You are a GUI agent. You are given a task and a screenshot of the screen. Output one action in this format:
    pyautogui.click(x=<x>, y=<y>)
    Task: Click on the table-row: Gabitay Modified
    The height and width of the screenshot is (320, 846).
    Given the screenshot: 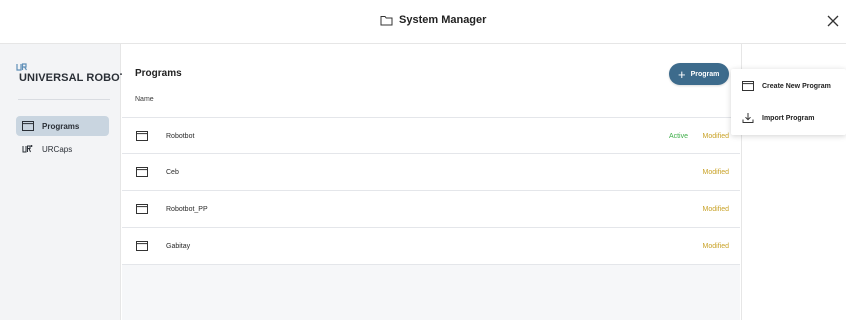 What is the action you would take?
    pyautogui.click(x=431, y=246)
    